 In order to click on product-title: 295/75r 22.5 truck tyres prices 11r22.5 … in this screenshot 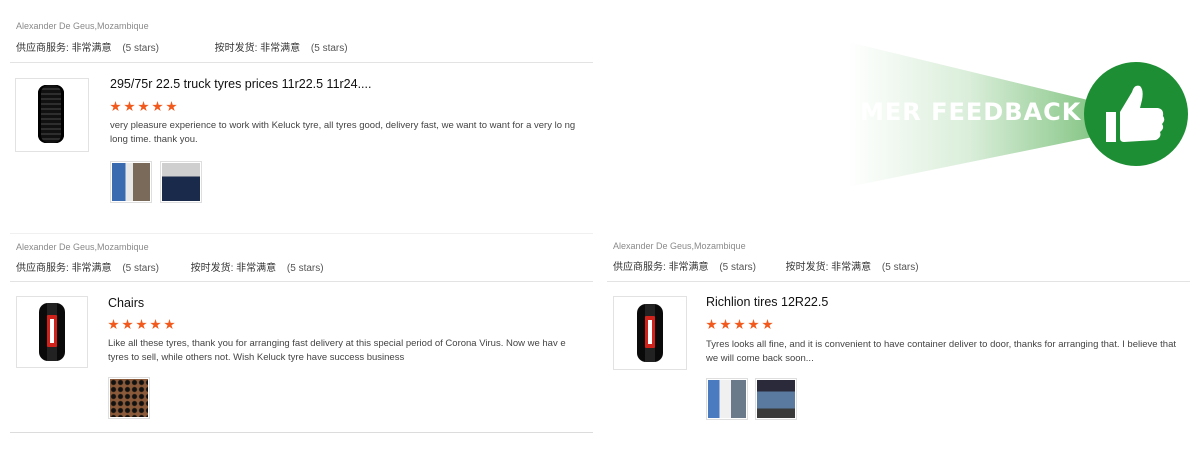, I will do `click(240, 84)`.